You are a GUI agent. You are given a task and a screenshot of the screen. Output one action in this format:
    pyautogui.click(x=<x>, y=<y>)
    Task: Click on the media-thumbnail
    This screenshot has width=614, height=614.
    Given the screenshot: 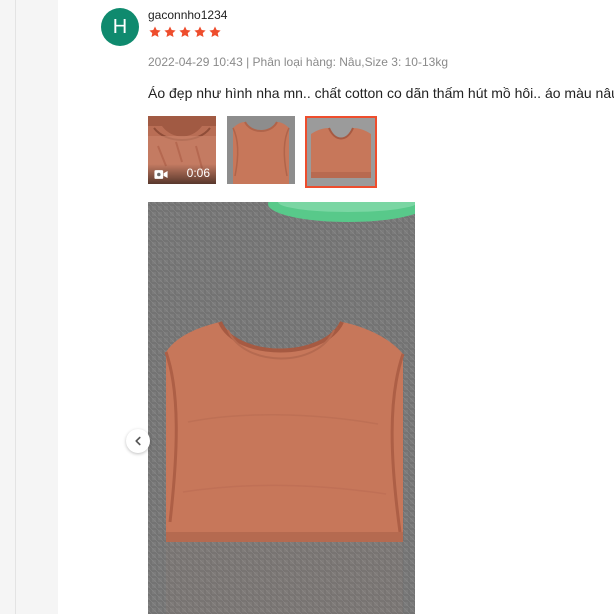 What is the action you would take?
    pyautogui.click(x=261, y=150)
    